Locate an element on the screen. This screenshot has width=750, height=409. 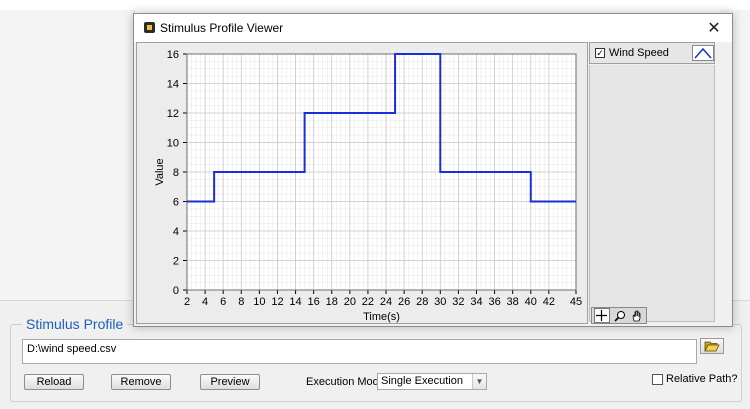
folder-open-icon is located at coordinates (712, 346).